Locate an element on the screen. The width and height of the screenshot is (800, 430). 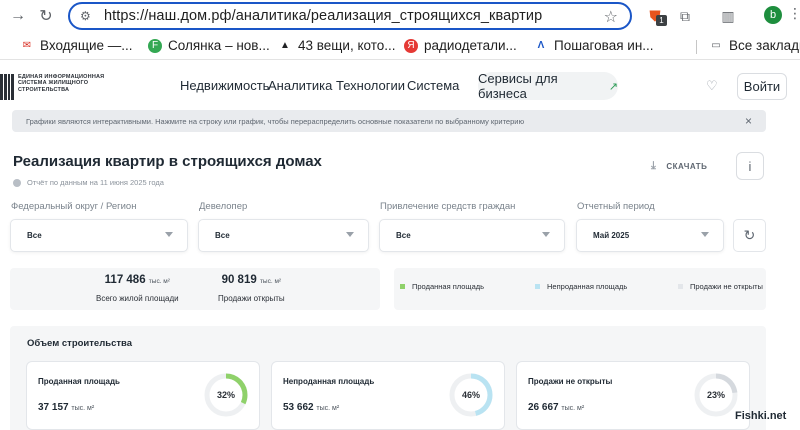
filter-funding-label: Привлечение средств граждан is located at coordinates (448, 206).